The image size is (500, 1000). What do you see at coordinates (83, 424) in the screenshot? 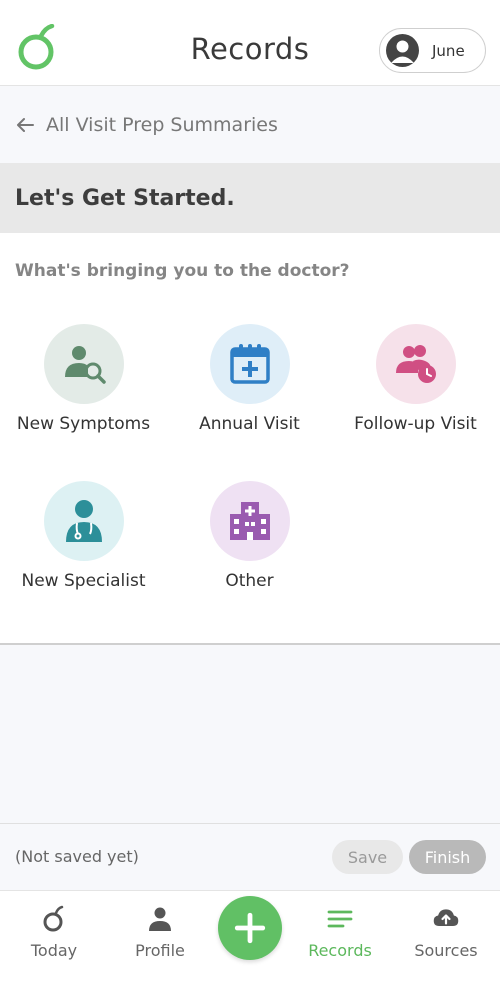
I see `option-label: New Symptoms` at bounding box center [83, 424].